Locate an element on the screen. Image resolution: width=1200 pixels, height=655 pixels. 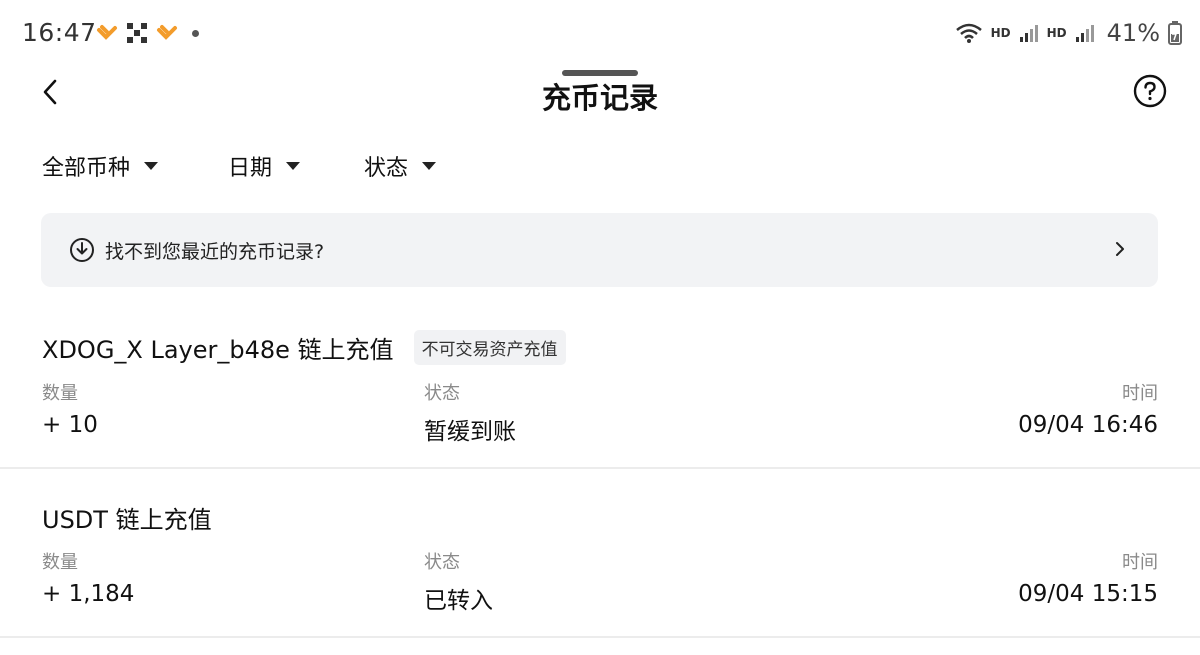
page-title: 充币记录 is located at coordinates (599, 98).